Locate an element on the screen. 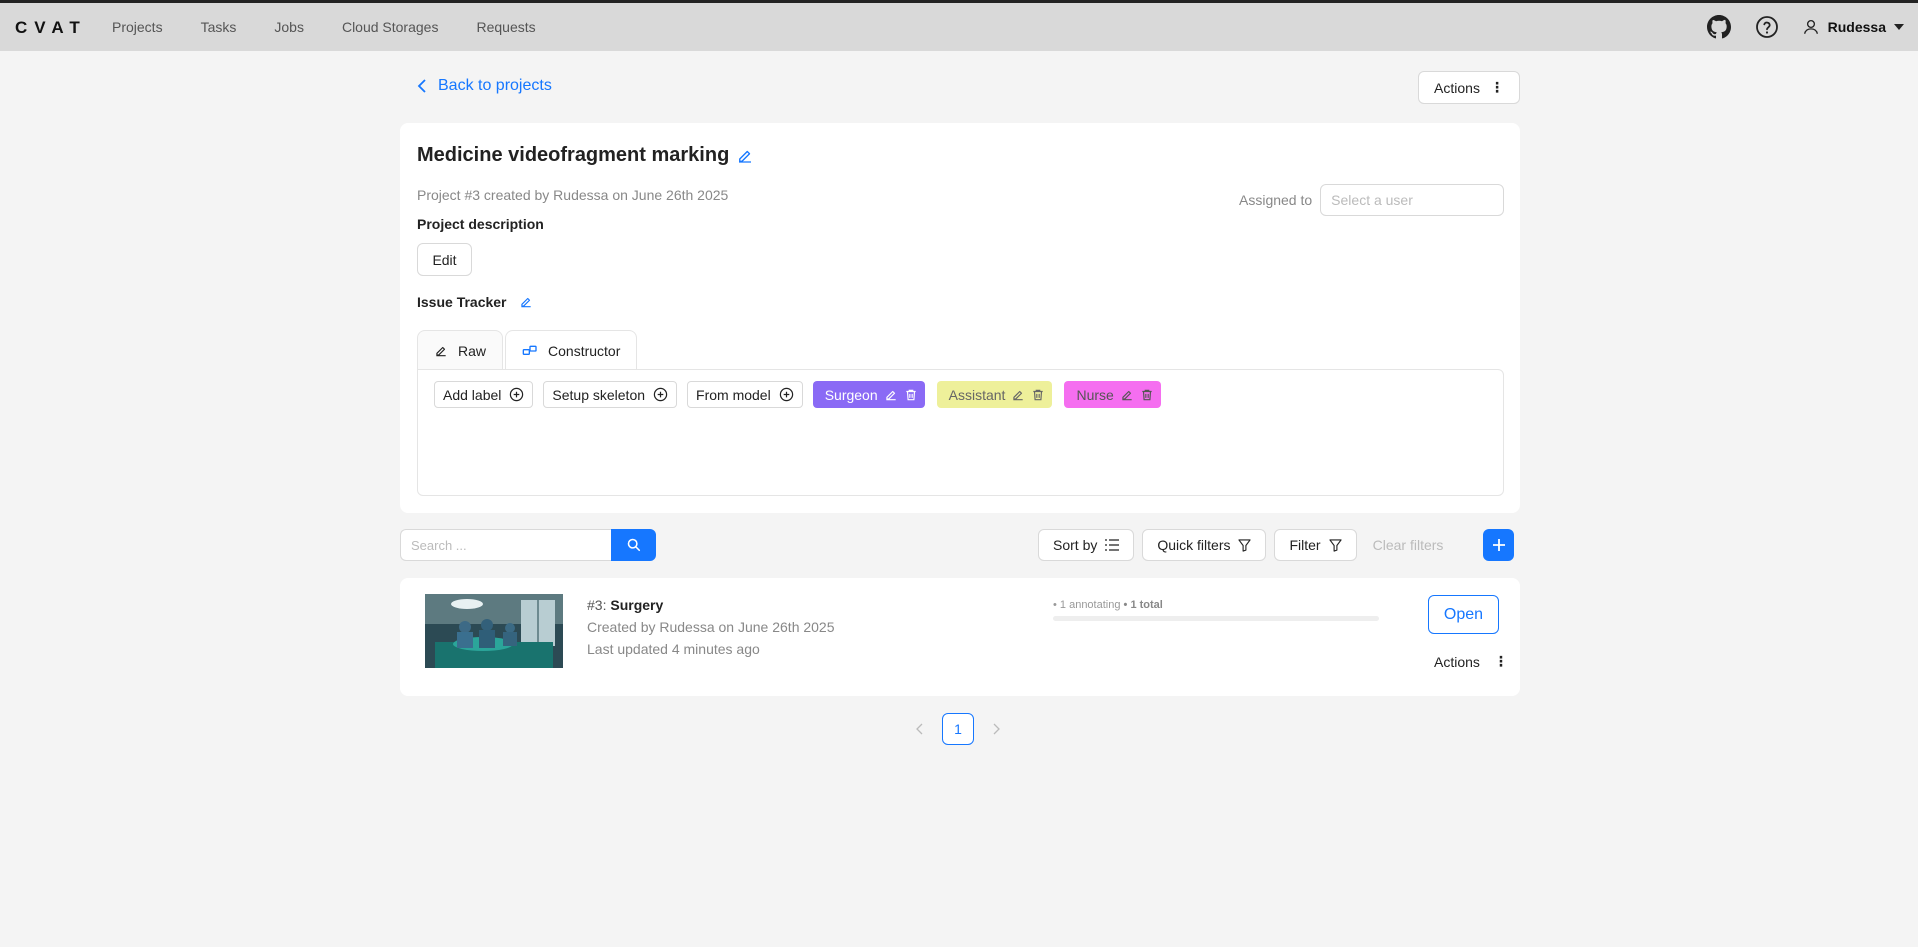 Image resolution: width=1918 pixels, height=947 pixels. project-title: Medicine videofragment marking is located at coordinates (585, 155).